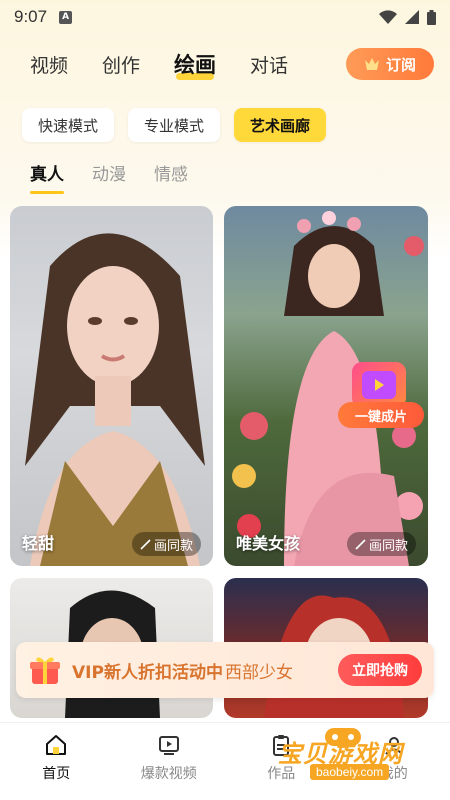 The height and width of the screenshot is (800, 450). What do you see at coordinates (38, 543) in the screenshot?
I see `card-title: 轻甜` at bounding box center [38, 543].